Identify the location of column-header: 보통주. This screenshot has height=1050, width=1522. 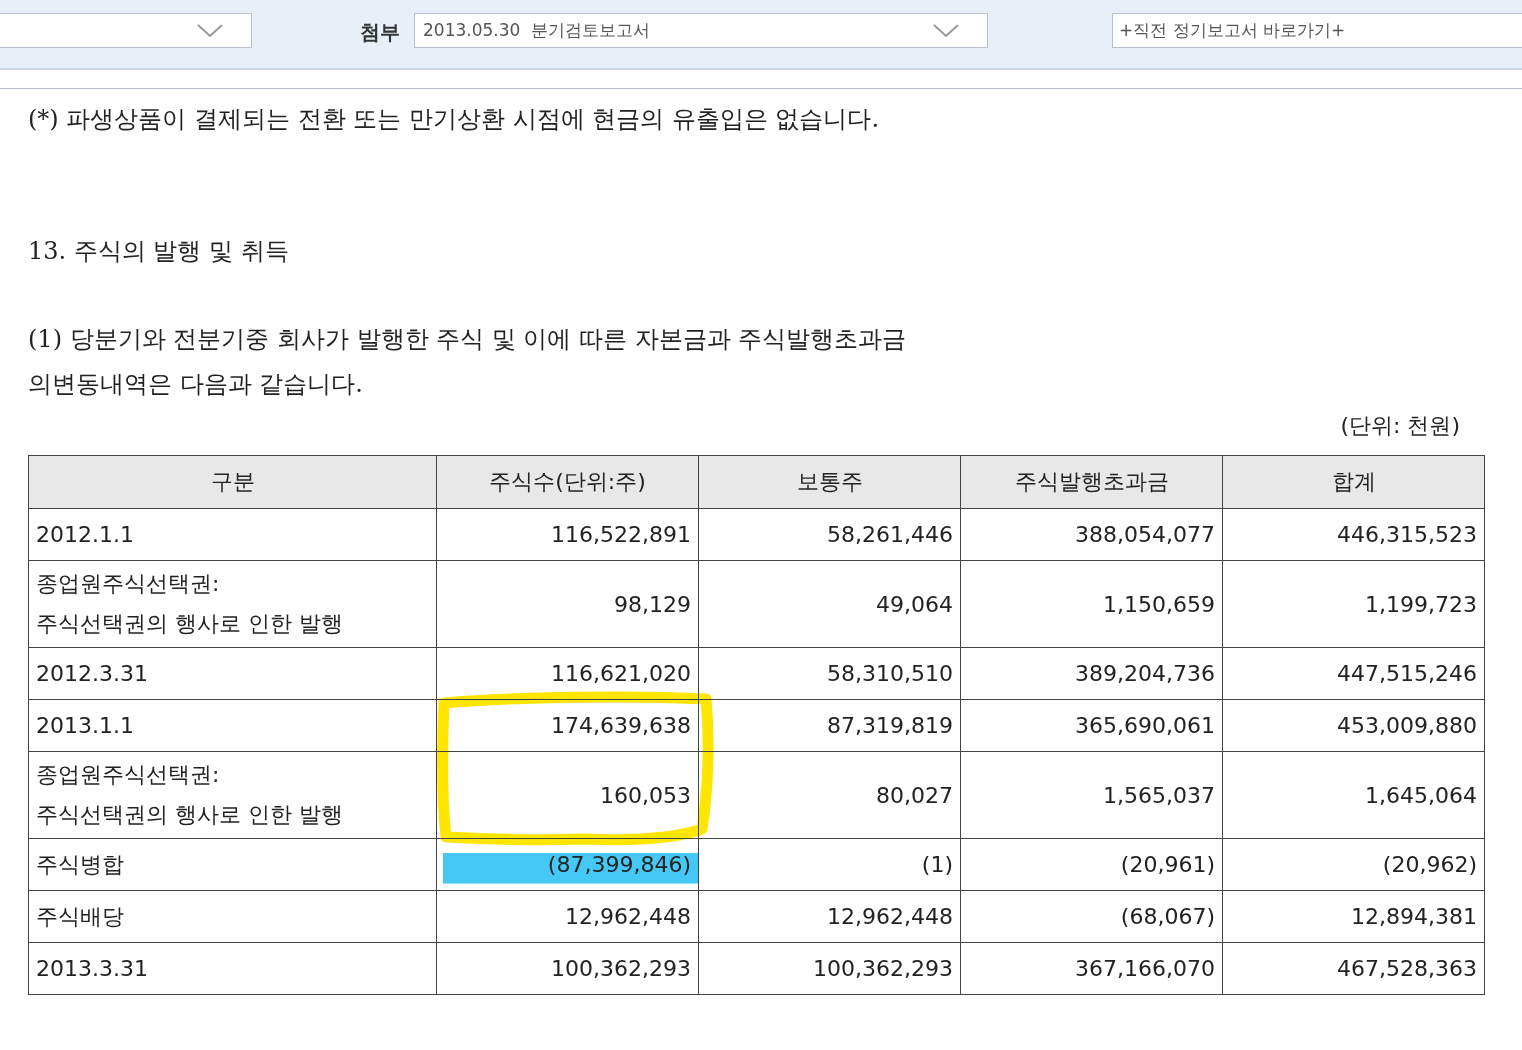
(829, 482).